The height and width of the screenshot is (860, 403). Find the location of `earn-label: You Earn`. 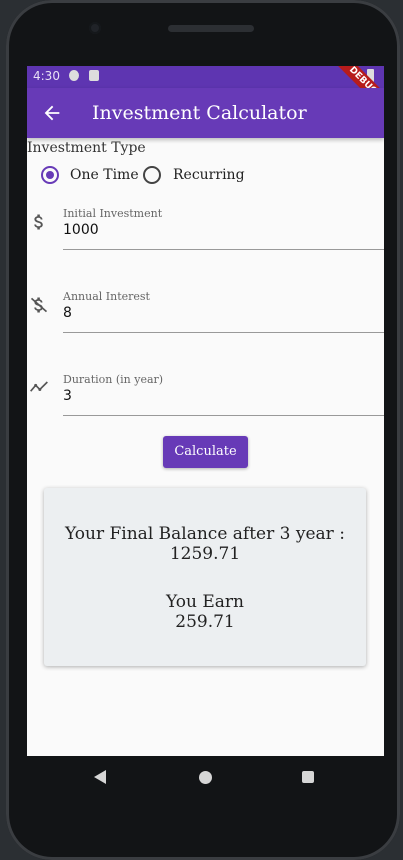

earn-label: You Earn is located at coordinates (205, 602).